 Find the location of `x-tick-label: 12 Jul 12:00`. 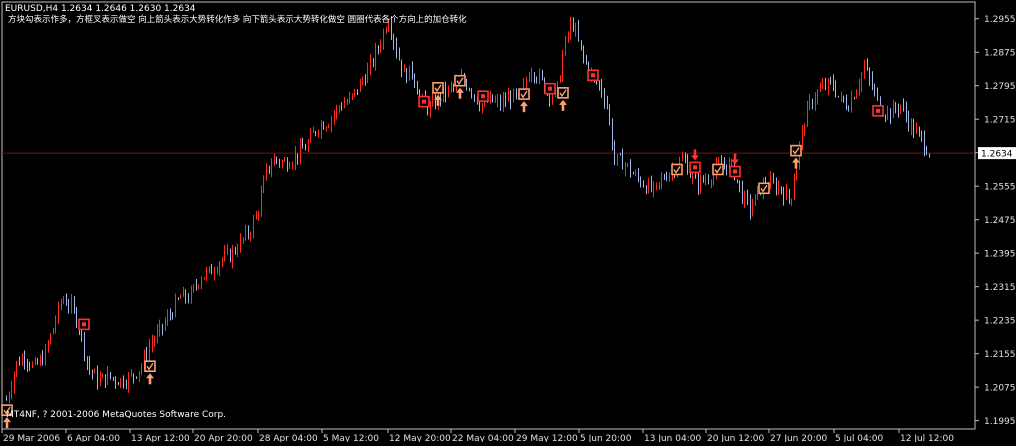

x-tick-label: 12 Jul 12:00 is located at coordinates (927, 438).